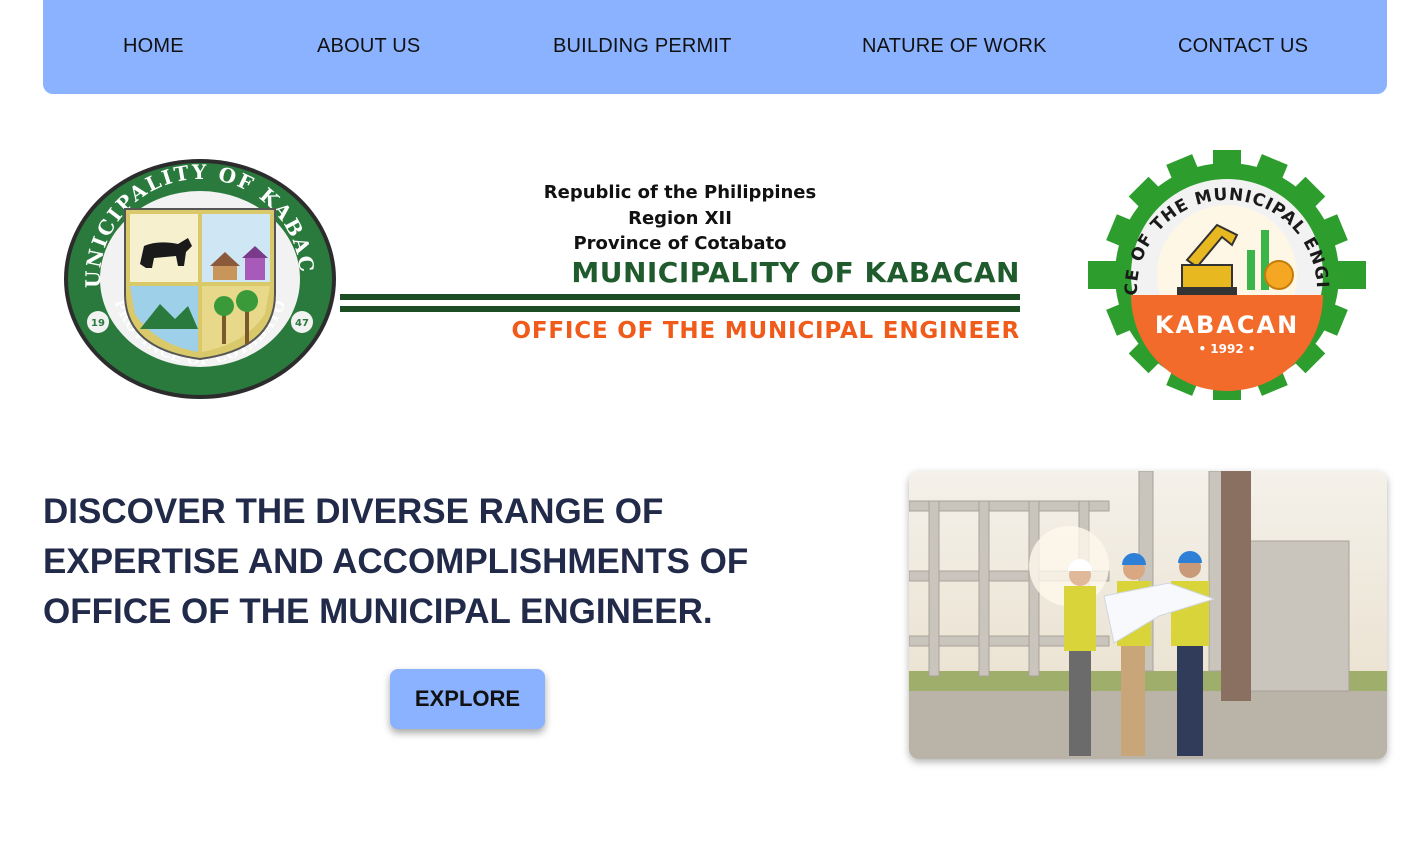 The width and height of the screenshot is (1424, 849). What do you see at coordinates (1226, 349) in the screenshot?
I see `logo-year-text: • 1992 •` at bounding box center [1226, 349].